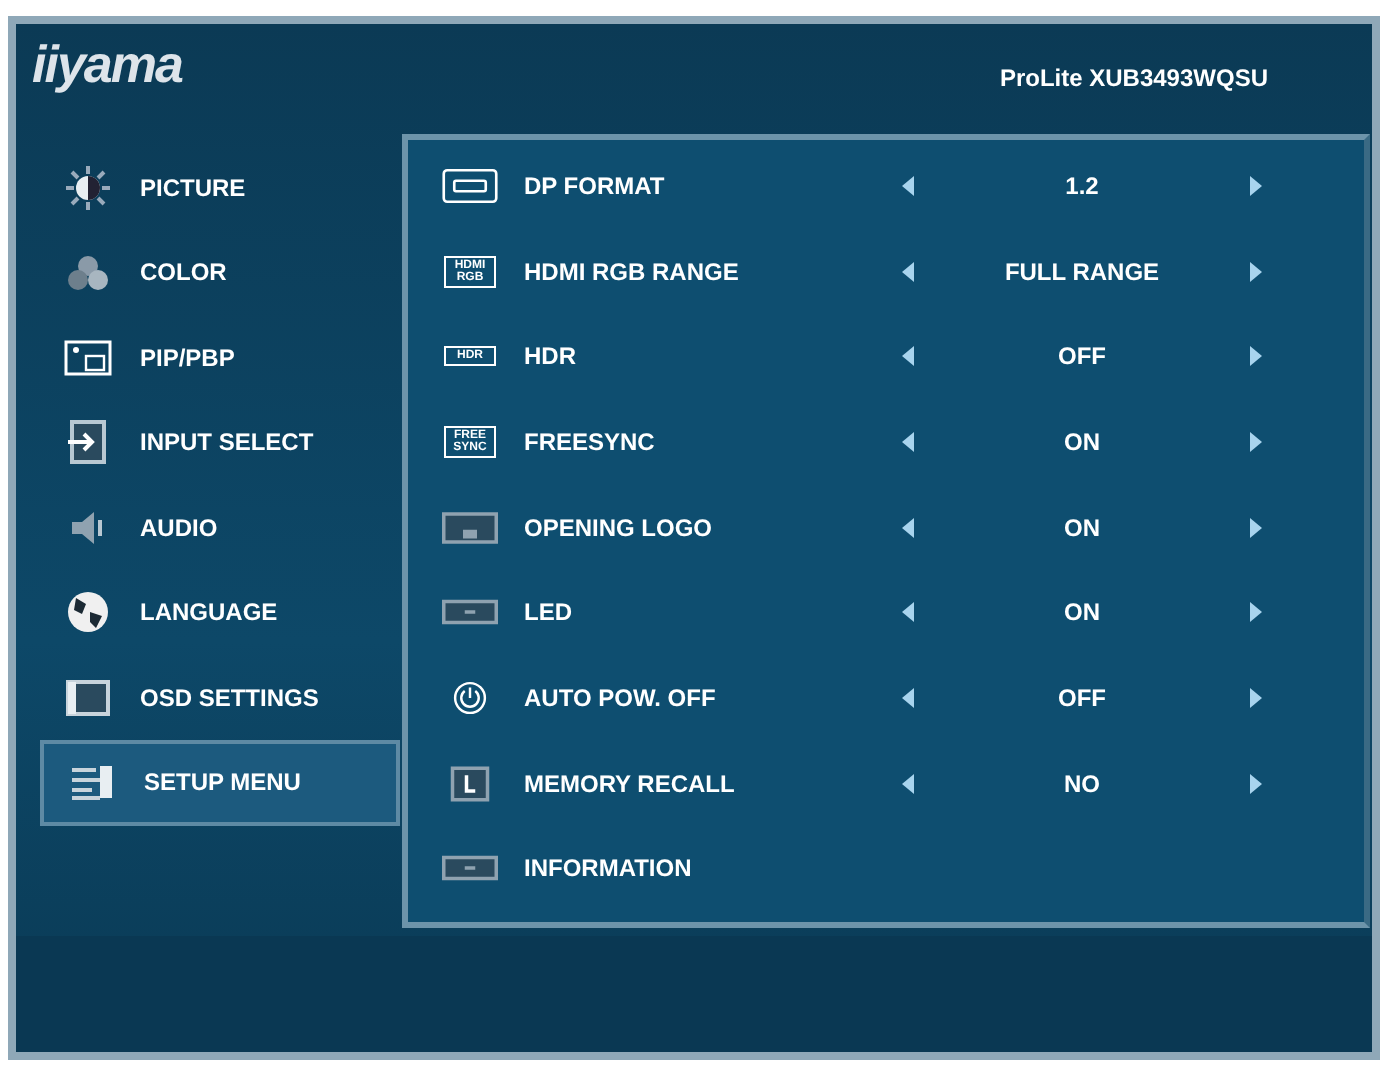  Describe the element at coordinates (216, 698) in the screenshot. I see `menu-item: OSD SETTINGS` at that location.